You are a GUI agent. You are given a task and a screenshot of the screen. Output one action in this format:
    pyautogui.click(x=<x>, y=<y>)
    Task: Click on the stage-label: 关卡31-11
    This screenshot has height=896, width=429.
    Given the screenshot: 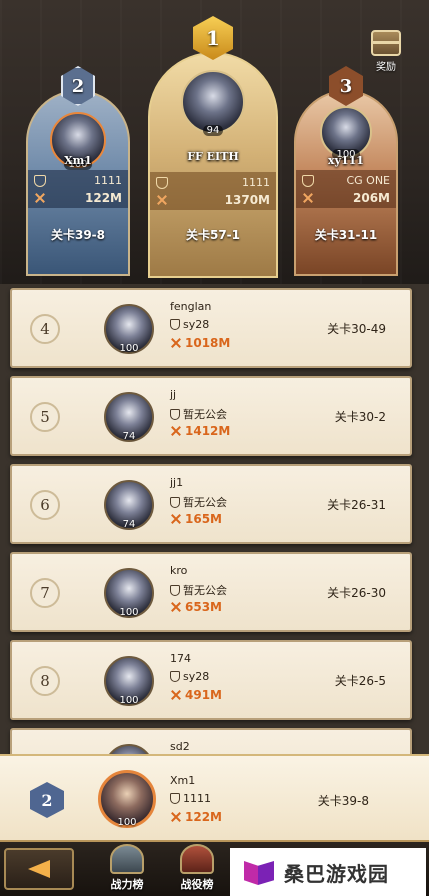 What is the action you would take?
    pyautogui.click(x=346, y=235)
    